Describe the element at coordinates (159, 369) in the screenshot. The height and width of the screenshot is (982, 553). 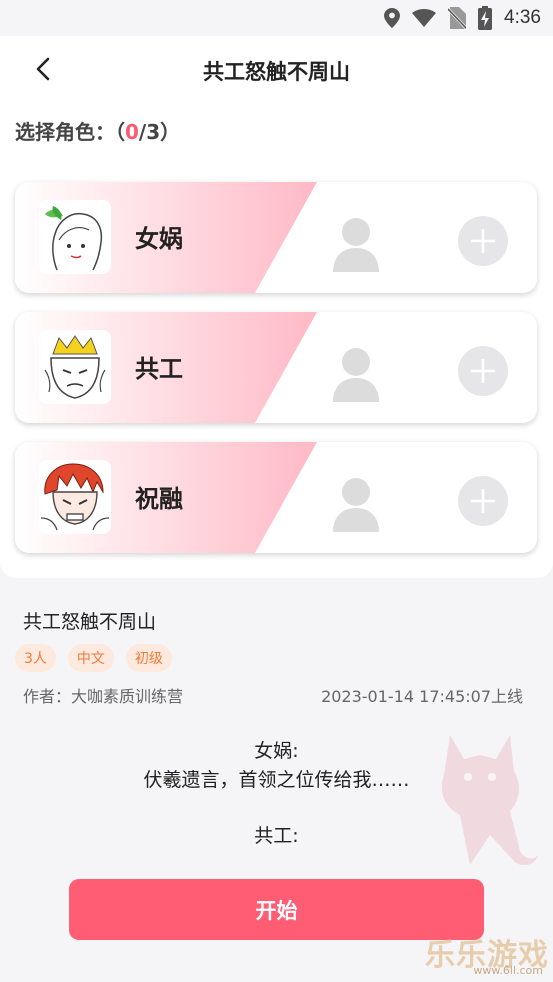
I see `role-name: 共工` at that location.